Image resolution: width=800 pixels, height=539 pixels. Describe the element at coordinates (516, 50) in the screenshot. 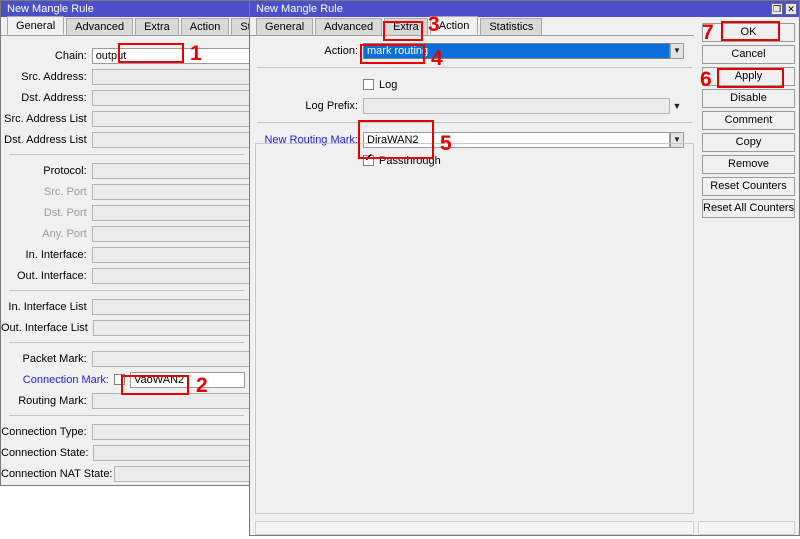

I see `action-value-field: mark routing` at that location.